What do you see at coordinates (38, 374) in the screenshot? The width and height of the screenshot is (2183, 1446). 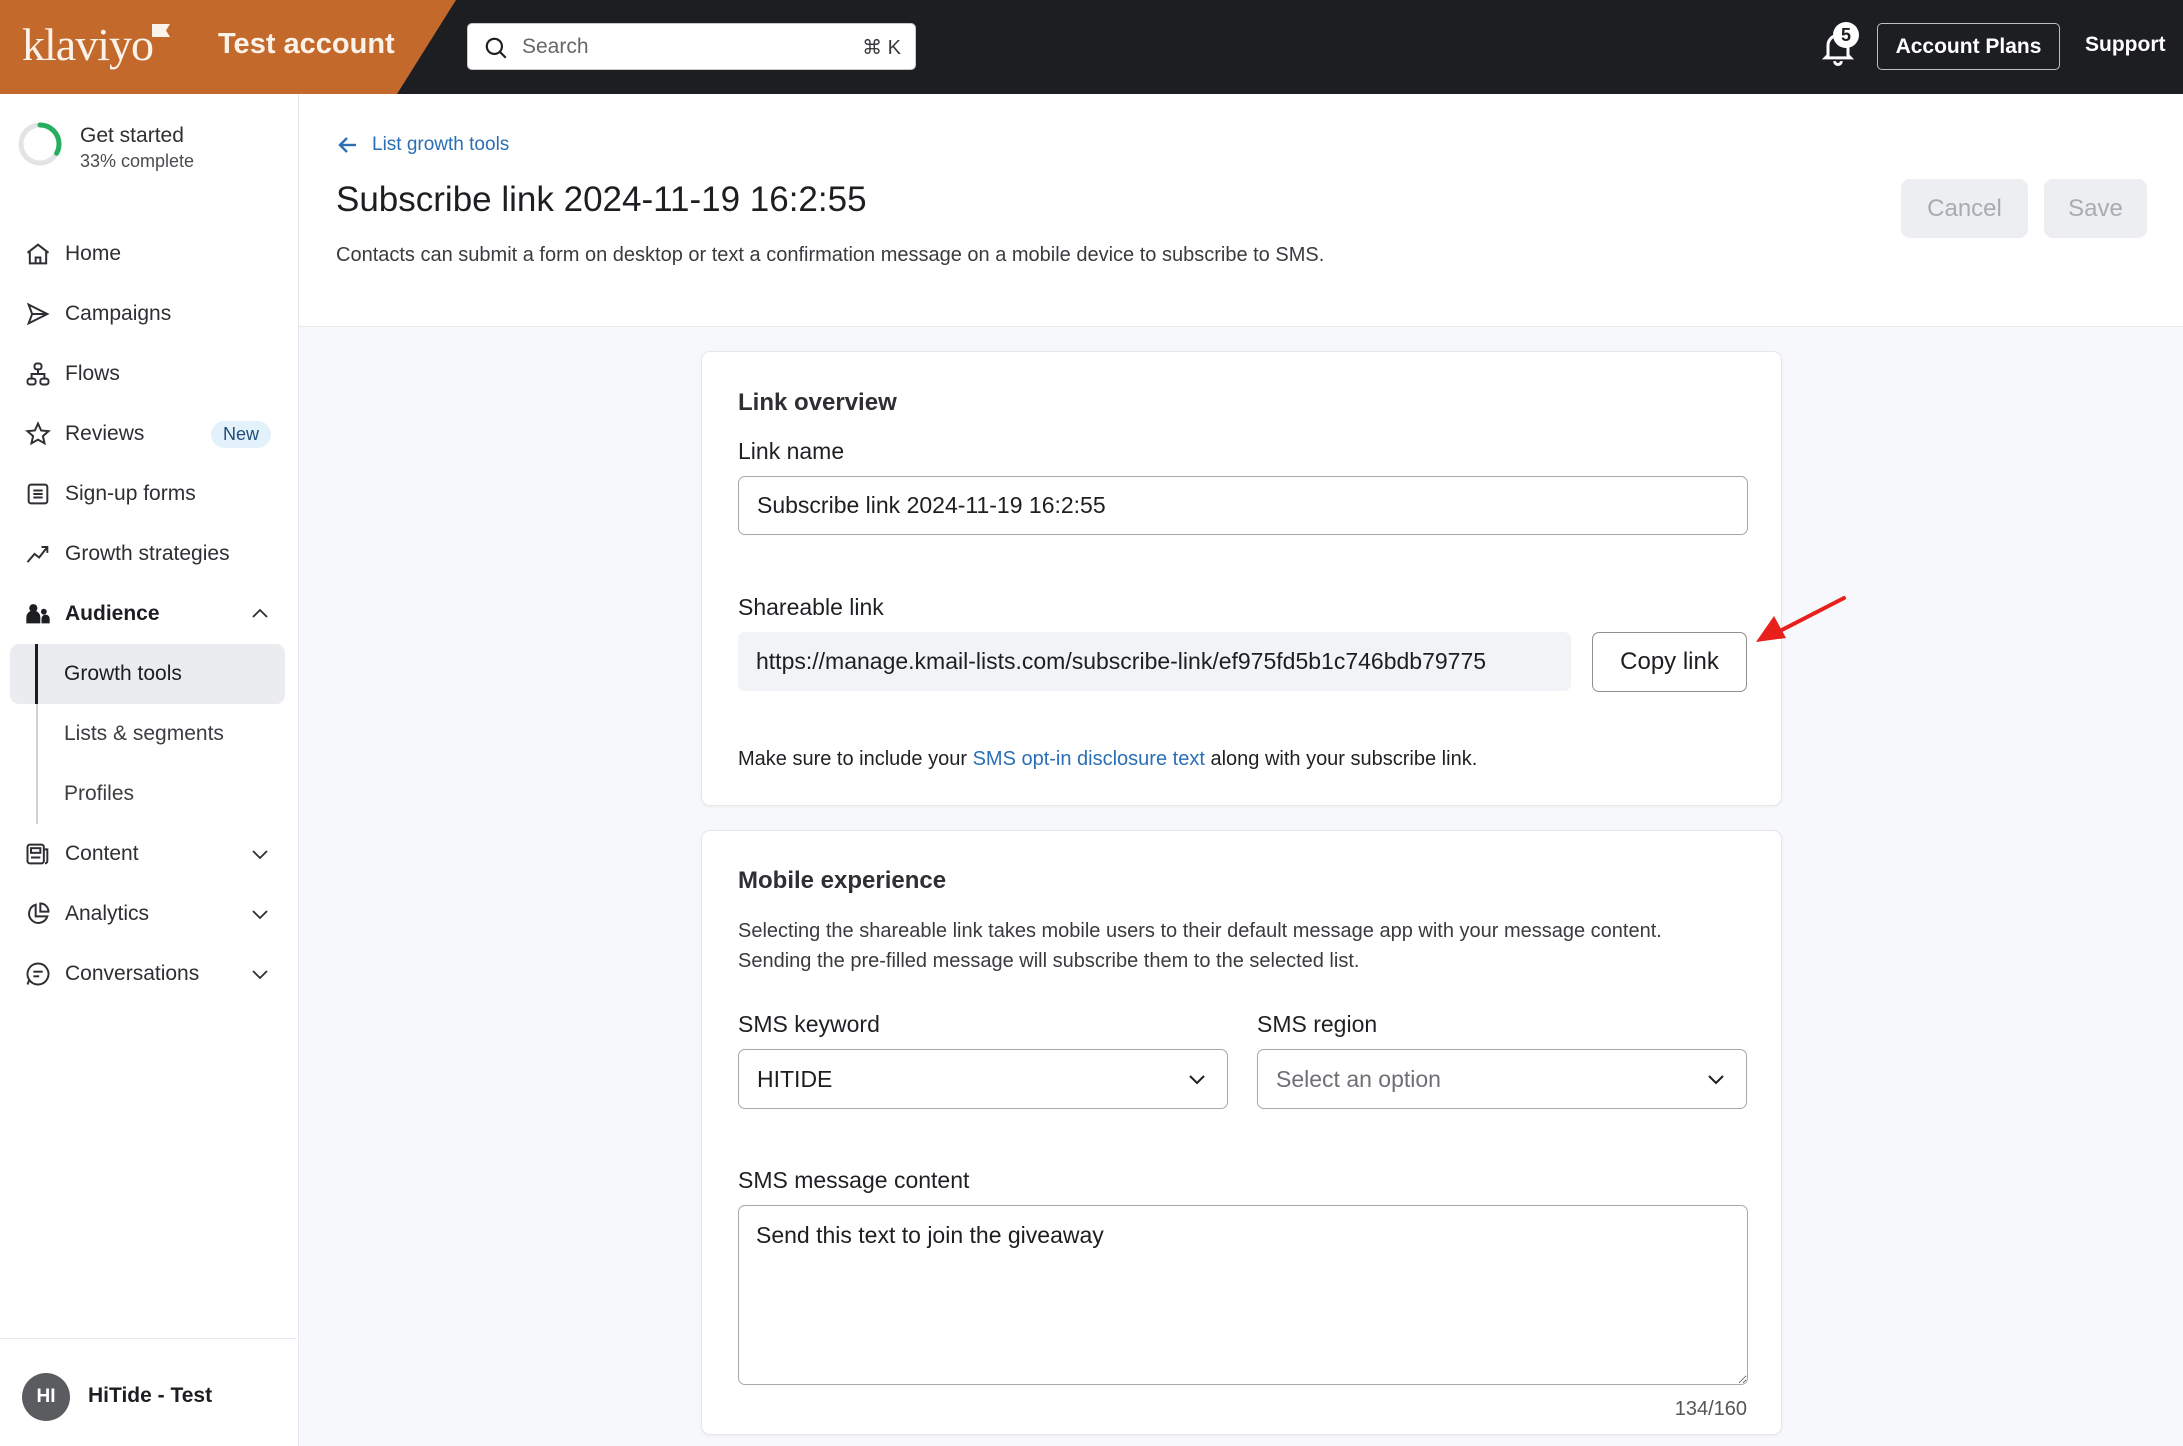 I see `flows-icon` at bounding box center [38, 374].